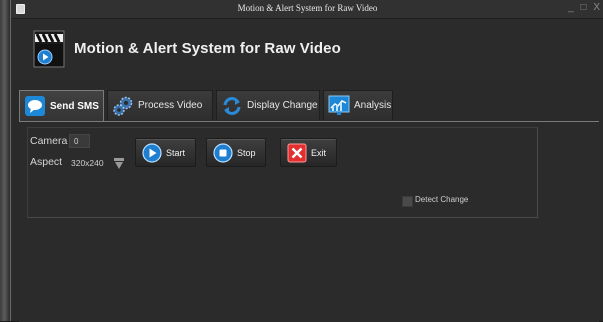  I want to click on window-title: Motion & Alert System for Raw Video, so click(307, 8).